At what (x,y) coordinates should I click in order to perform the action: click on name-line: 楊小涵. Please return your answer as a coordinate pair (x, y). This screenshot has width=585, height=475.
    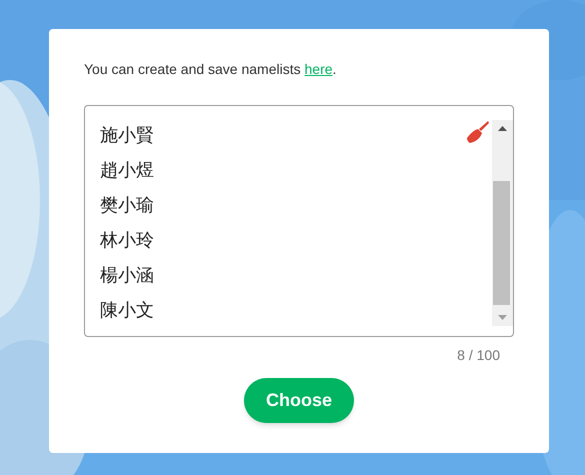
    Looking at the image, I should click on (127, 275).